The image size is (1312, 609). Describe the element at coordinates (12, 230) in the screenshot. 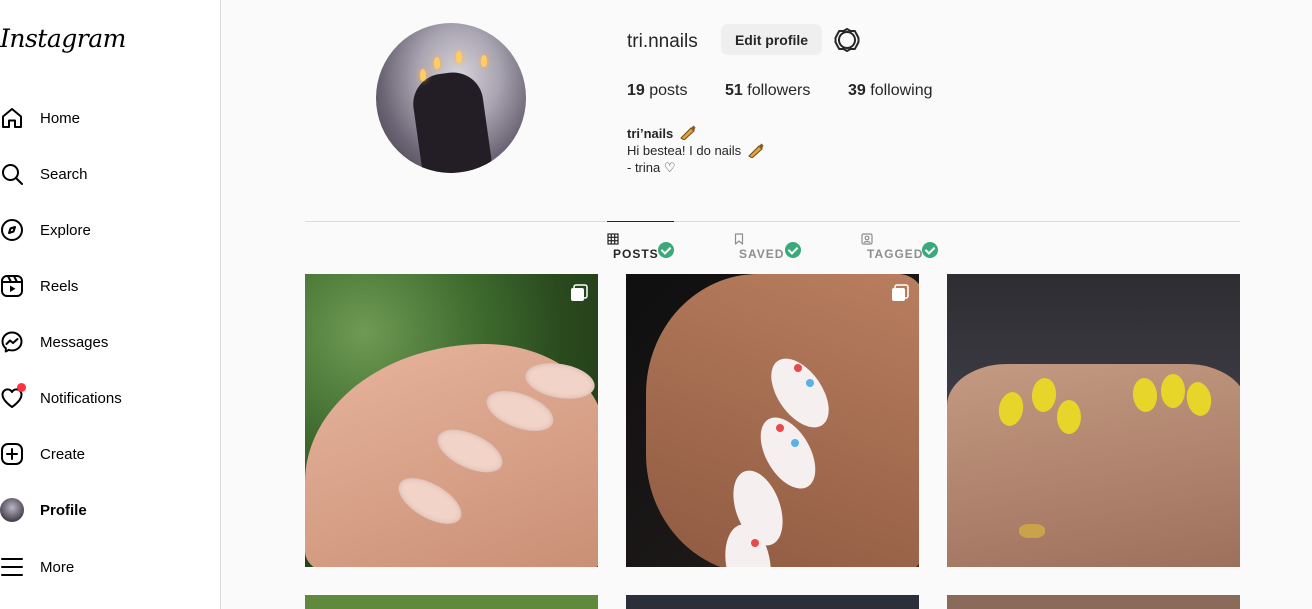

I see `compass-icon` at that location.